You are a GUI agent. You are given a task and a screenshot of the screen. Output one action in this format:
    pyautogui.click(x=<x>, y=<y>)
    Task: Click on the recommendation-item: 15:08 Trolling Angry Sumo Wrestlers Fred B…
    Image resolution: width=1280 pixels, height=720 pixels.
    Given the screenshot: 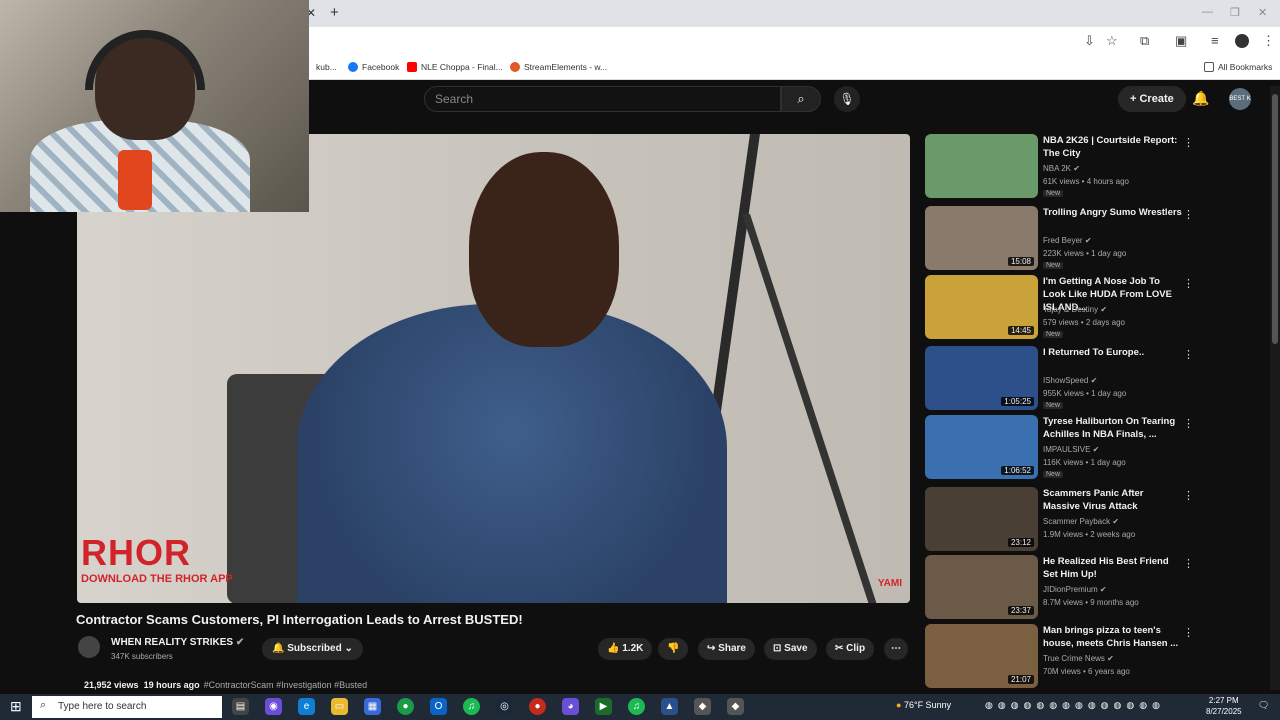 What is the action you would take?
    pyautogui.click(x=1059, y=238)
    